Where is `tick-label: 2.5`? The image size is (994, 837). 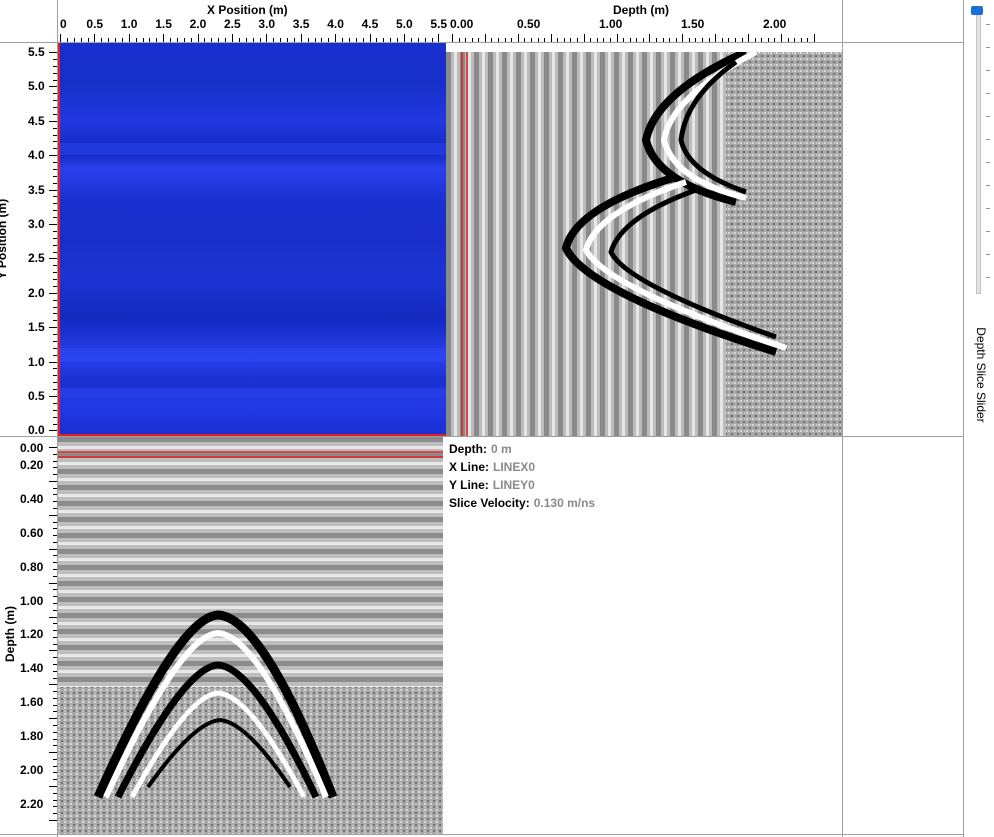
tick-label: 2.5 is located at coordinates (36, 258).